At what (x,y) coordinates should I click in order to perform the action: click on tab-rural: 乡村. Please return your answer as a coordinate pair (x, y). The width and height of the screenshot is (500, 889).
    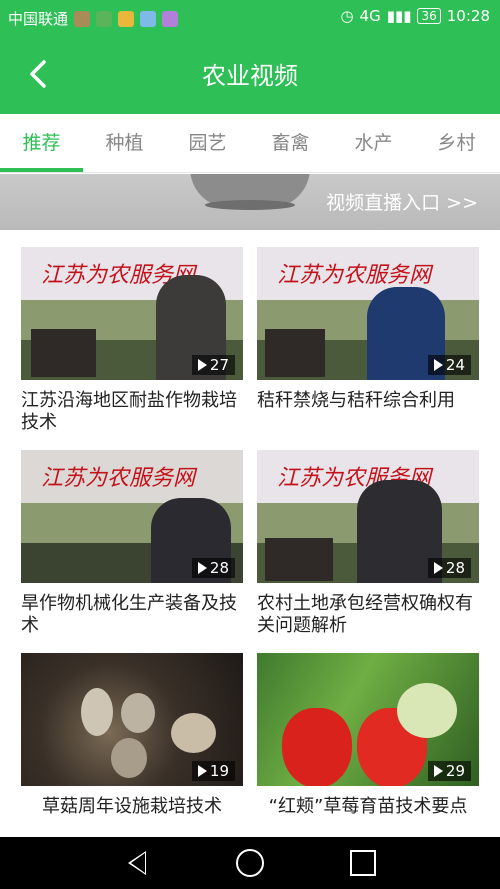
    Looking at the image, I should click on (456, 143).